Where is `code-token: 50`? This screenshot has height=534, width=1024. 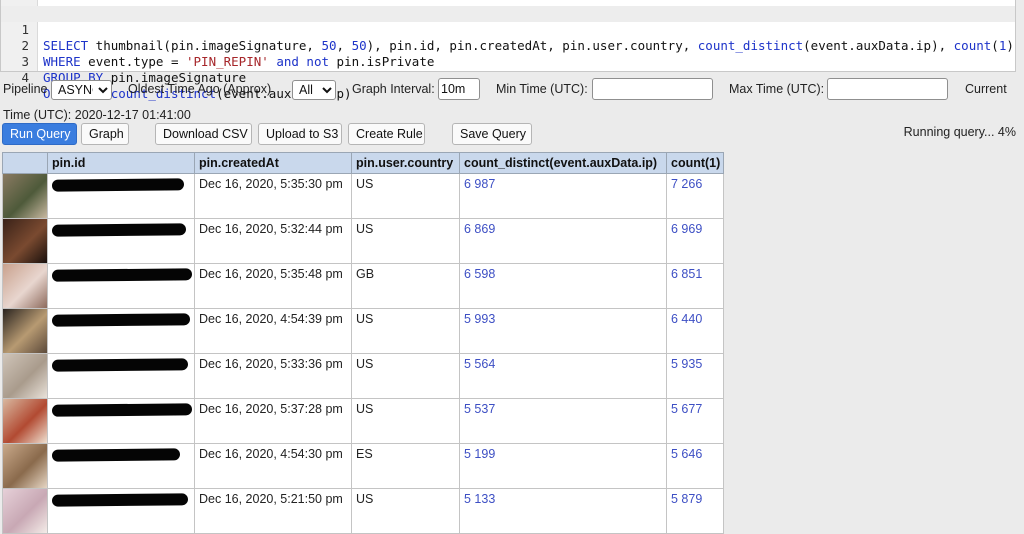
code-token: 50 is located at coordinates (329, 45).